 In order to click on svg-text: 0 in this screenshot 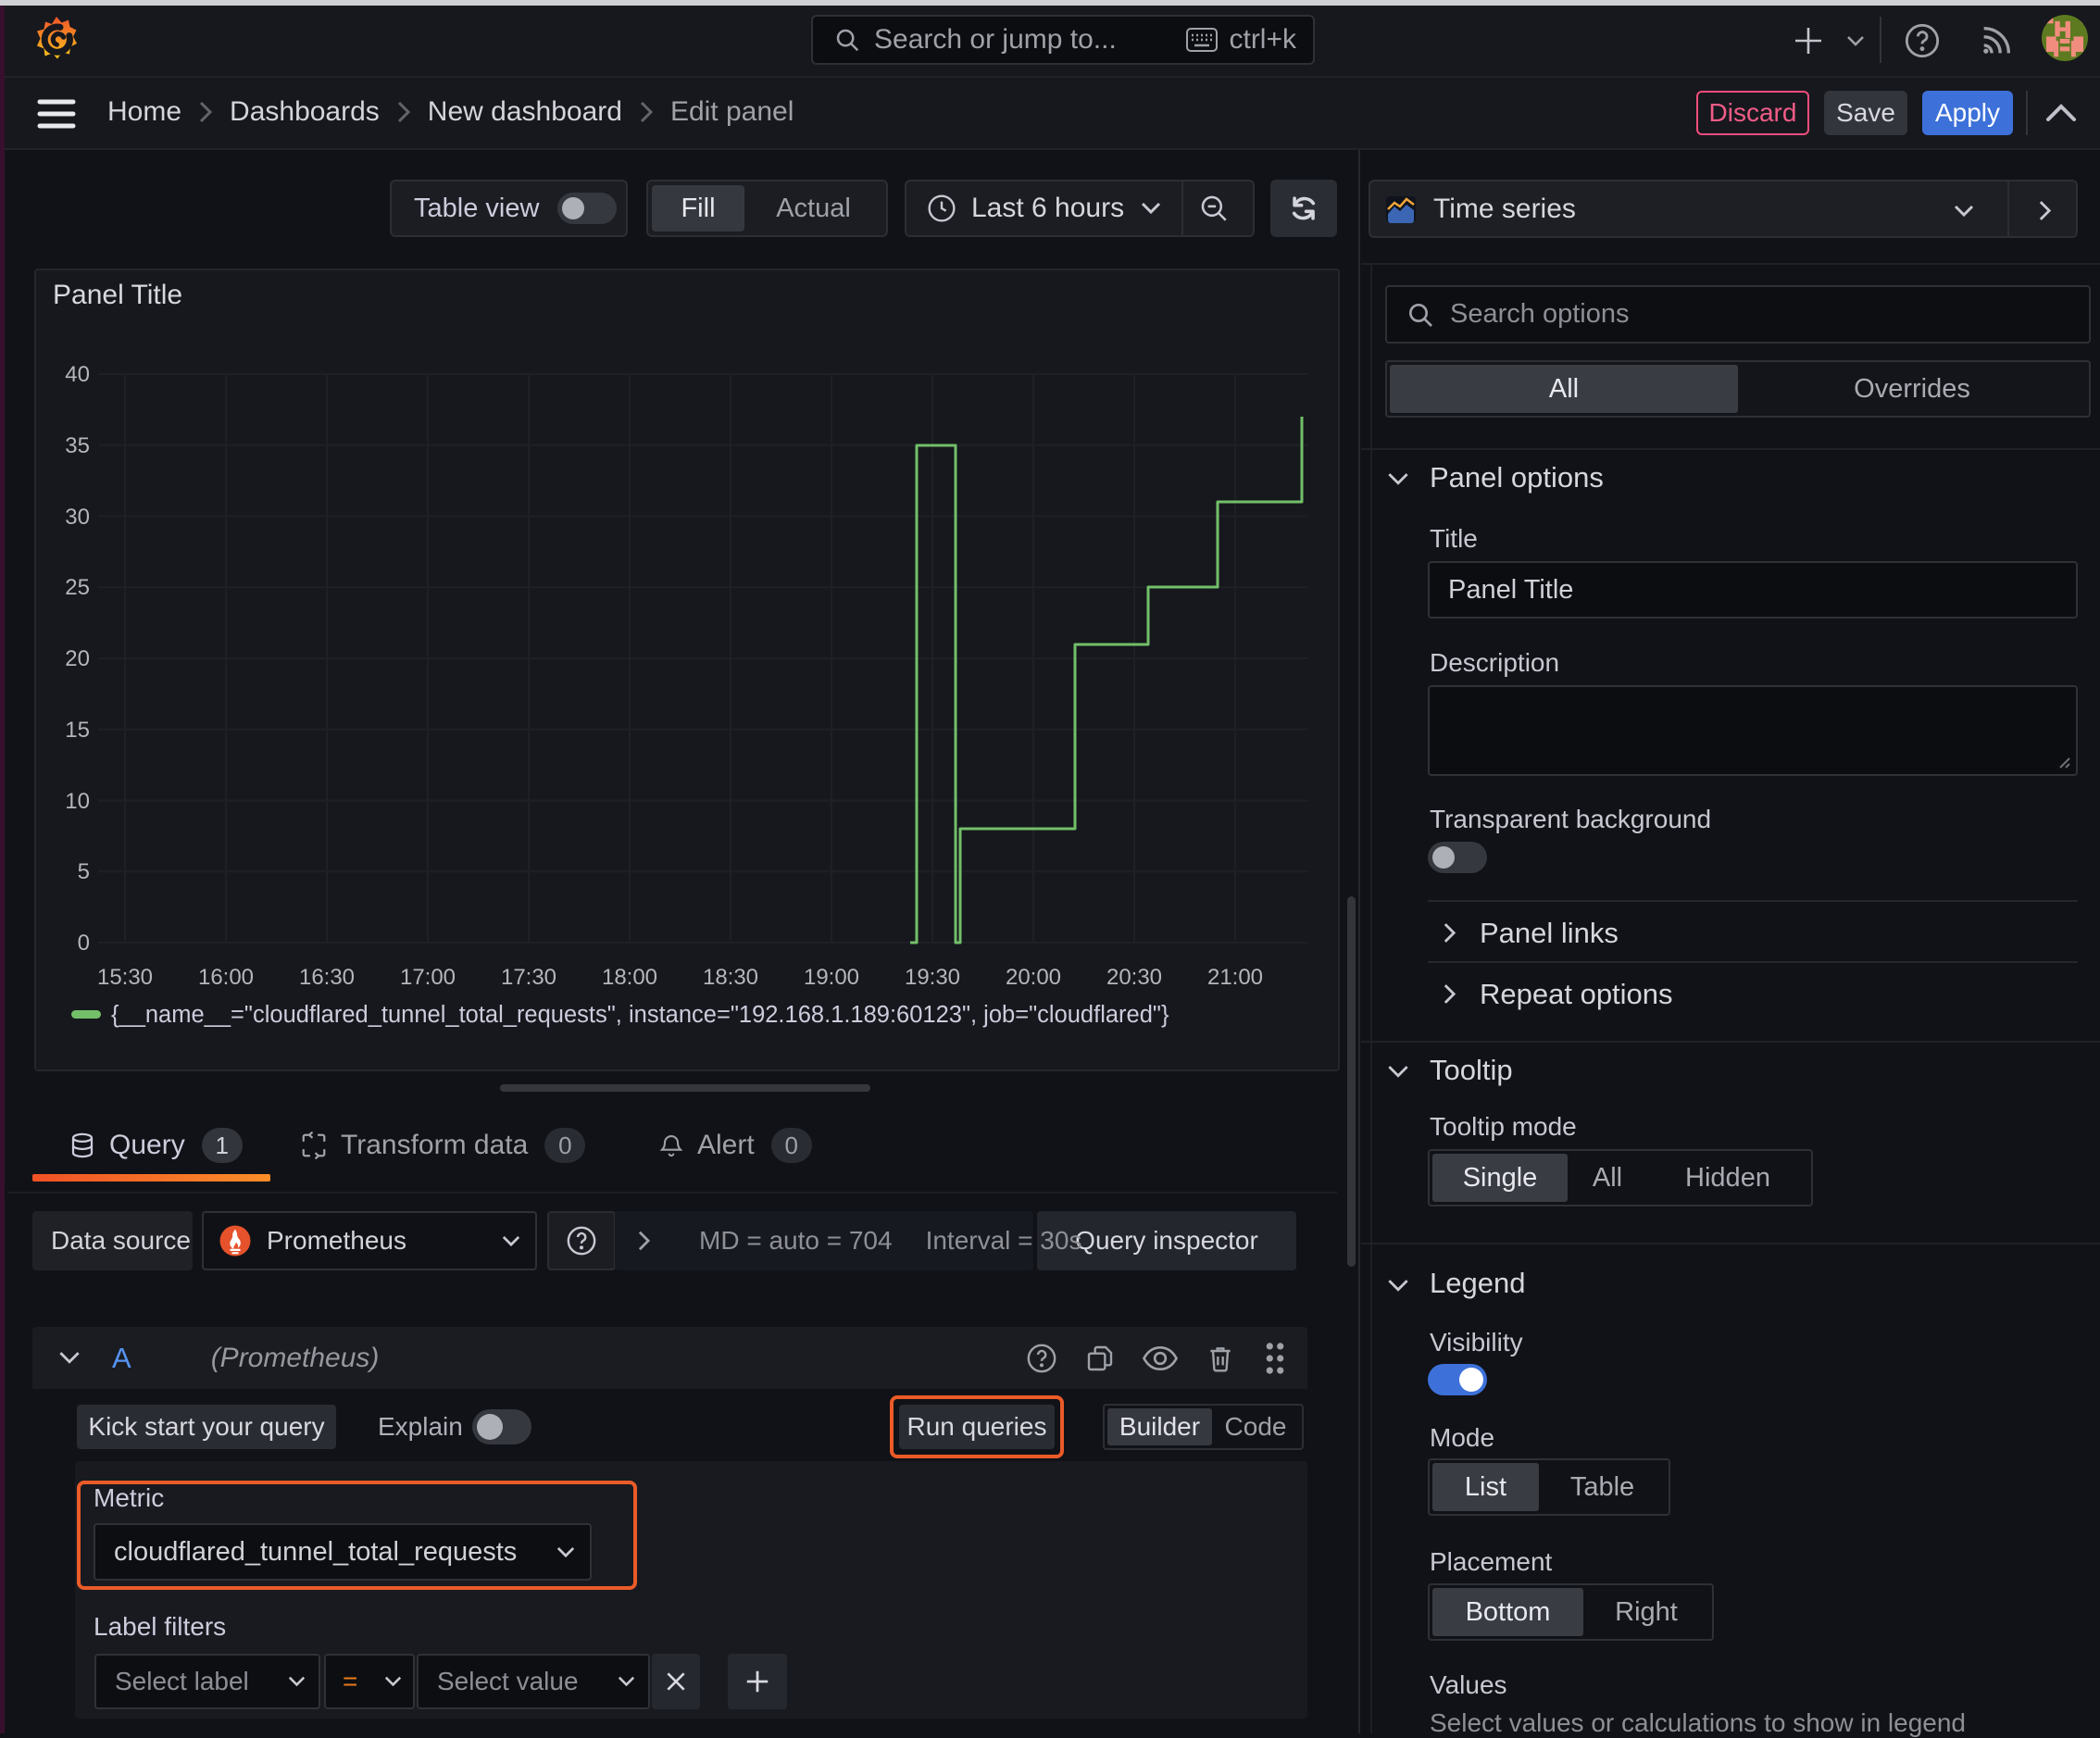, I will do `click(84, 944)`.